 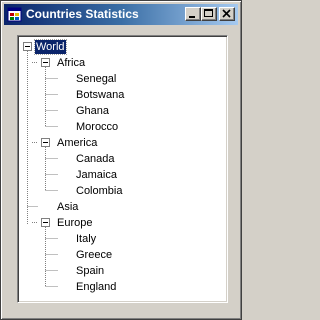 What do you see at coordinates (94, 255) in the screenshot?
I see `tree-node-greece: Greece` at bounding box center [94, 255].